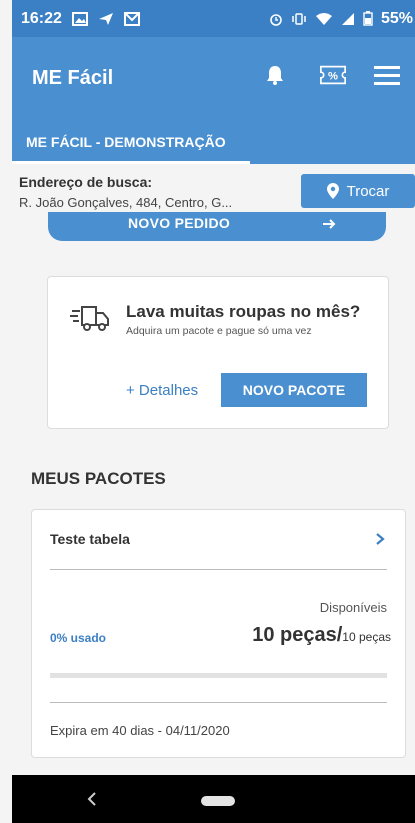 Image resolution: width=415 pixels, height=823 pixels. I want to click on address-label: Endereço de busca:, so click(86, 182).